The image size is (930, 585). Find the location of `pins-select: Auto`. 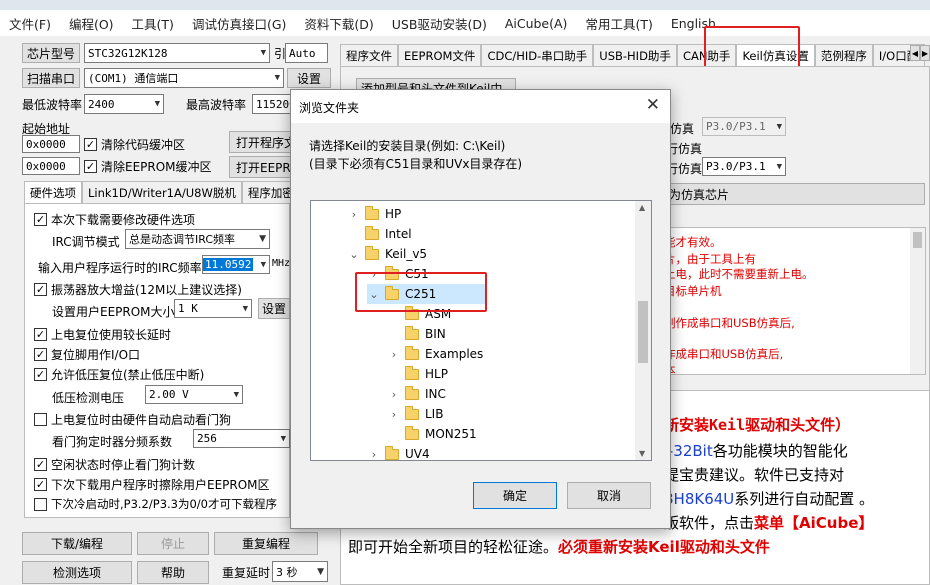

pins-select: Auto is located at coordinates (306, 53).